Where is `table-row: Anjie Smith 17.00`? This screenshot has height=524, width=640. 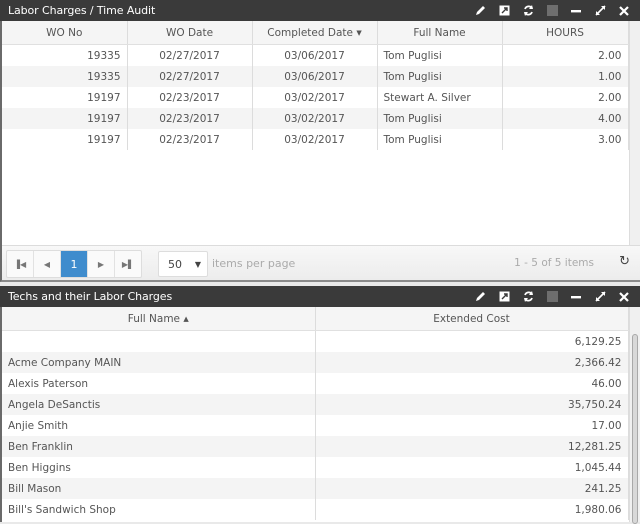 table-row: Anjie Smith 17.00 is located at coordinates (315, 425).